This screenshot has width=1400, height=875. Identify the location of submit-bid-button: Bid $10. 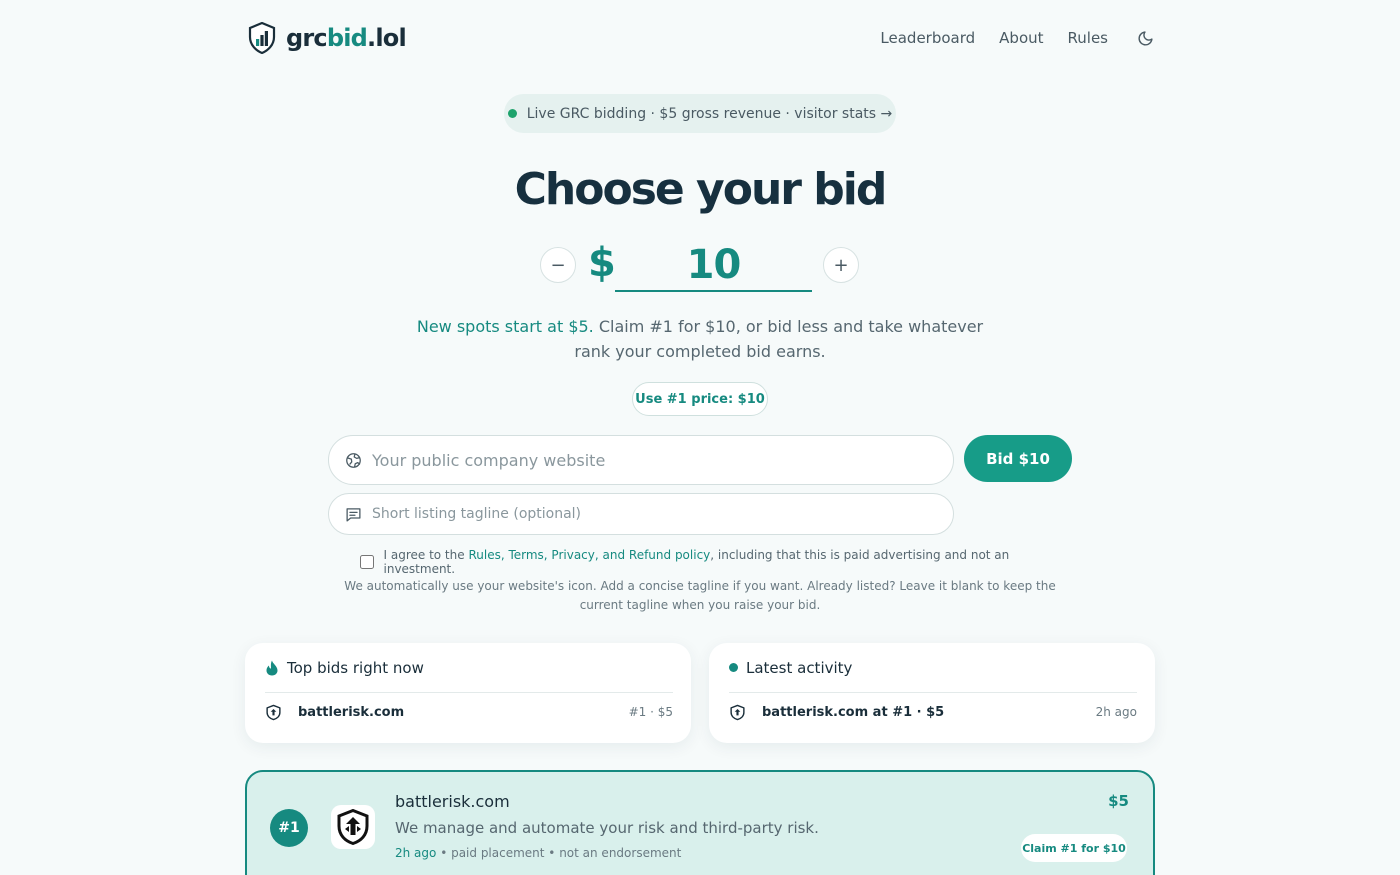
(1018, 458).